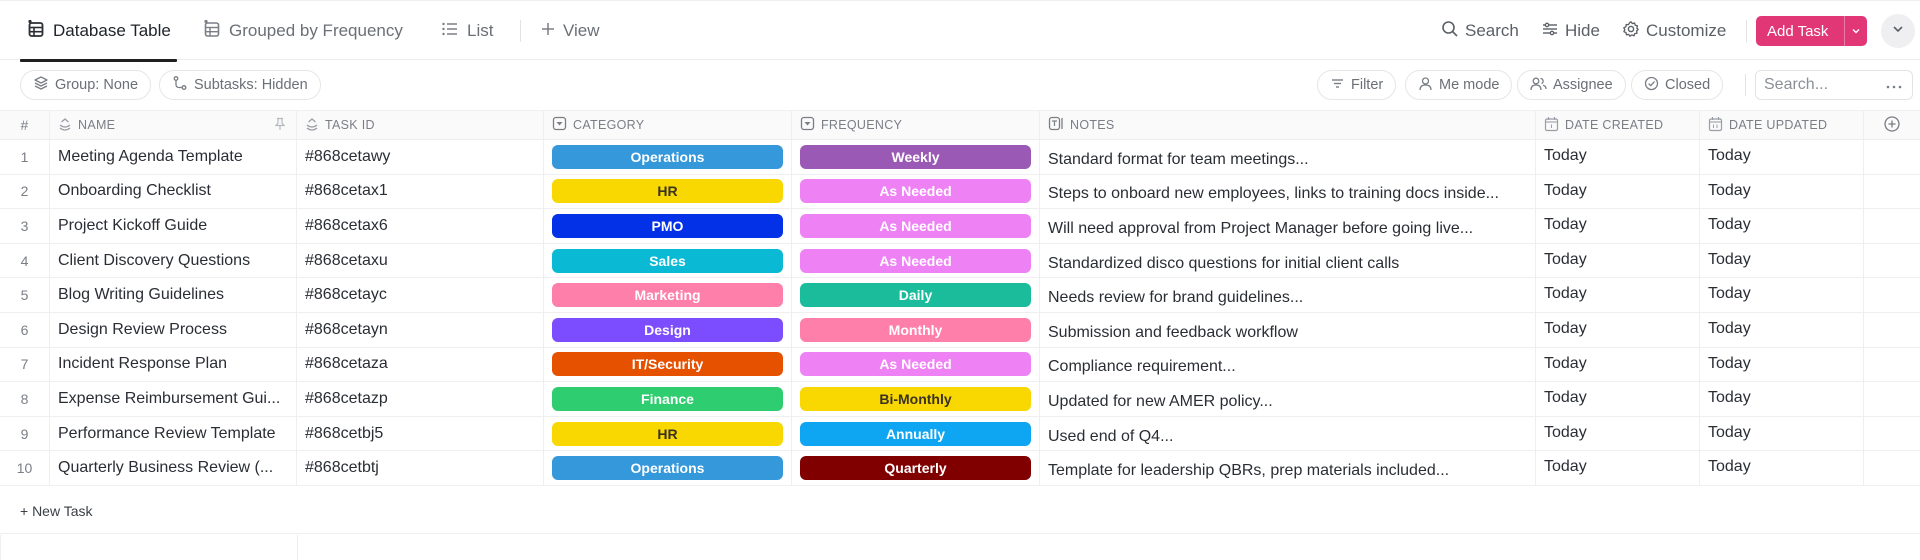  I want to click on me-mode-button: Me mode, so click(1459, 85).